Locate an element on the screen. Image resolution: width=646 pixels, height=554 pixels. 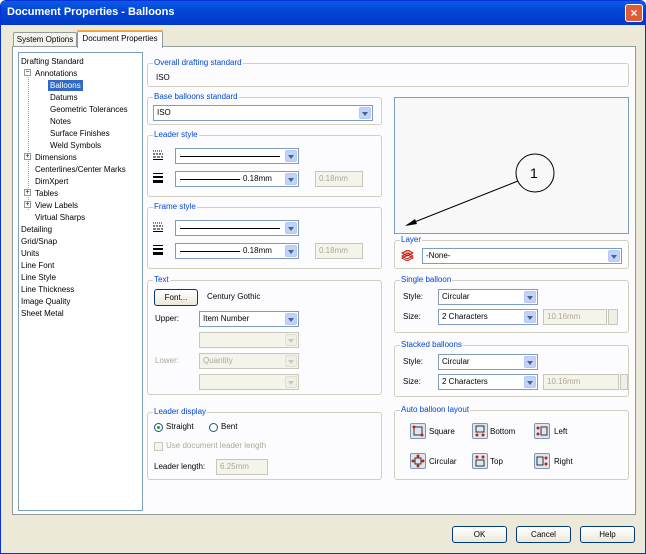
frame-style-title: Frame style is located at coordinates (175, 206).